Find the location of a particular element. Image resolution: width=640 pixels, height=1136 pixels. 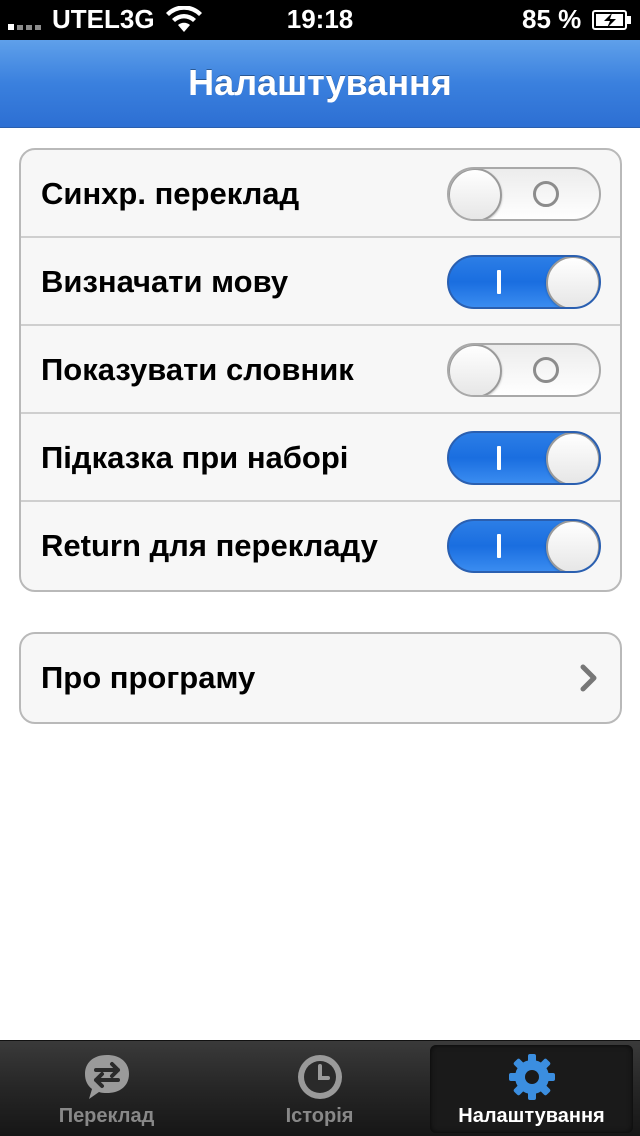

setting-label: Визначати мову is located at coordinates (165, 281).